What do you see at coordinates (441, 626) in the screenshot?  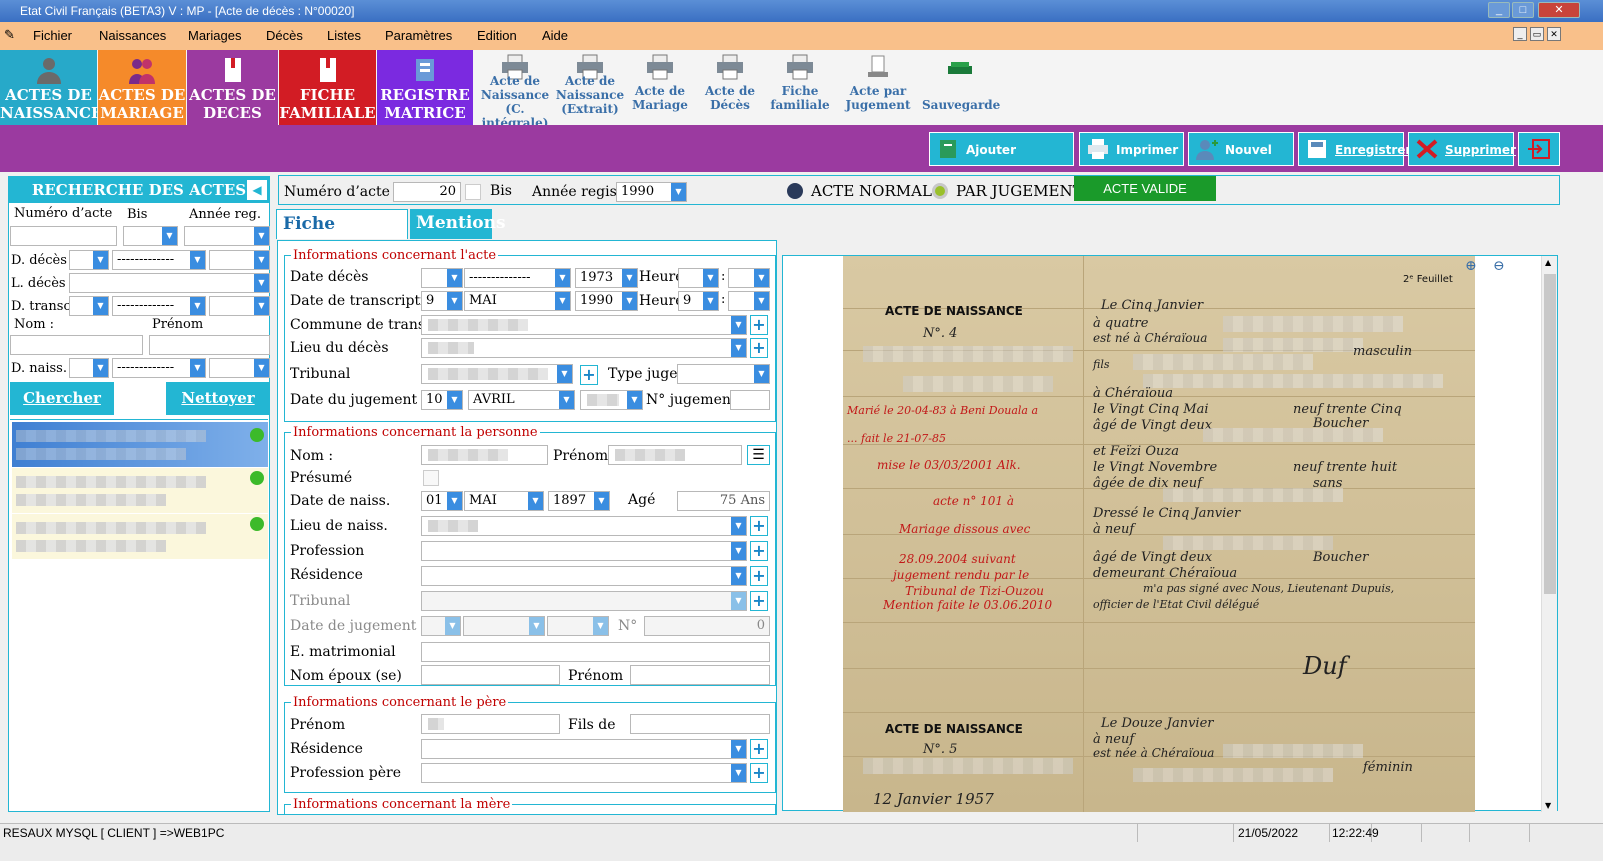 I see `jug-p-day-select: ▼` at bounding box center [441, 626].